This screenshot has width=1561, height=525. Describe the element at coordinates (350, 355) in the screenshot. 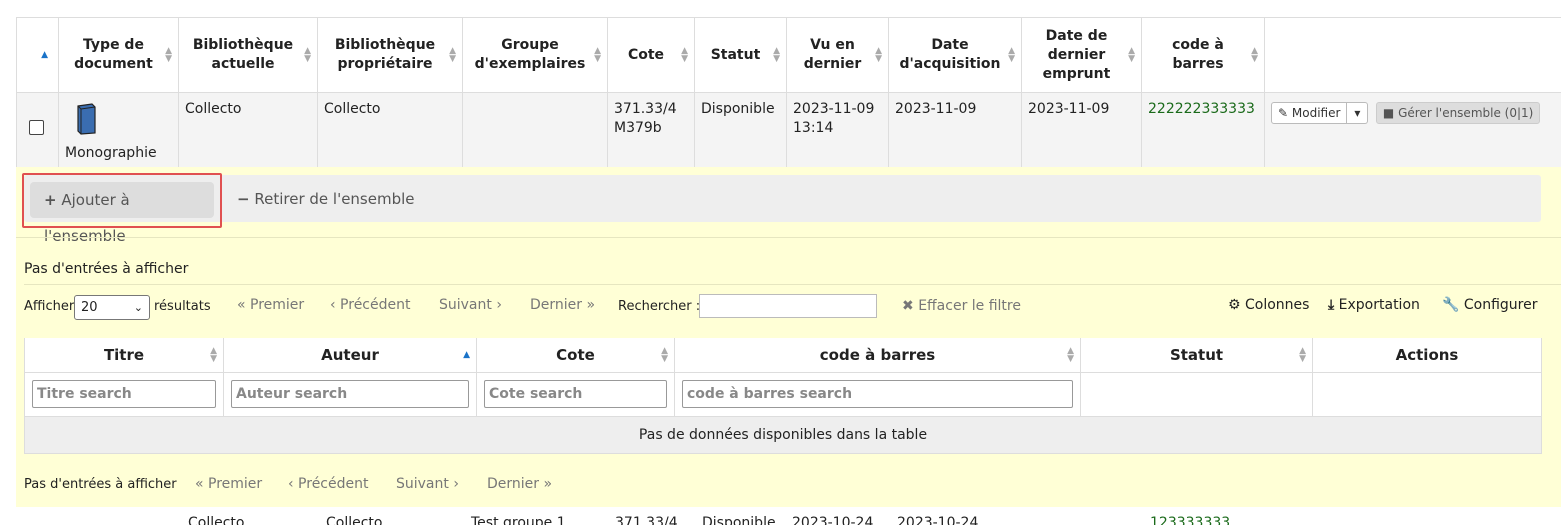

I see `header-auteur: Auteur ▲` at that location.